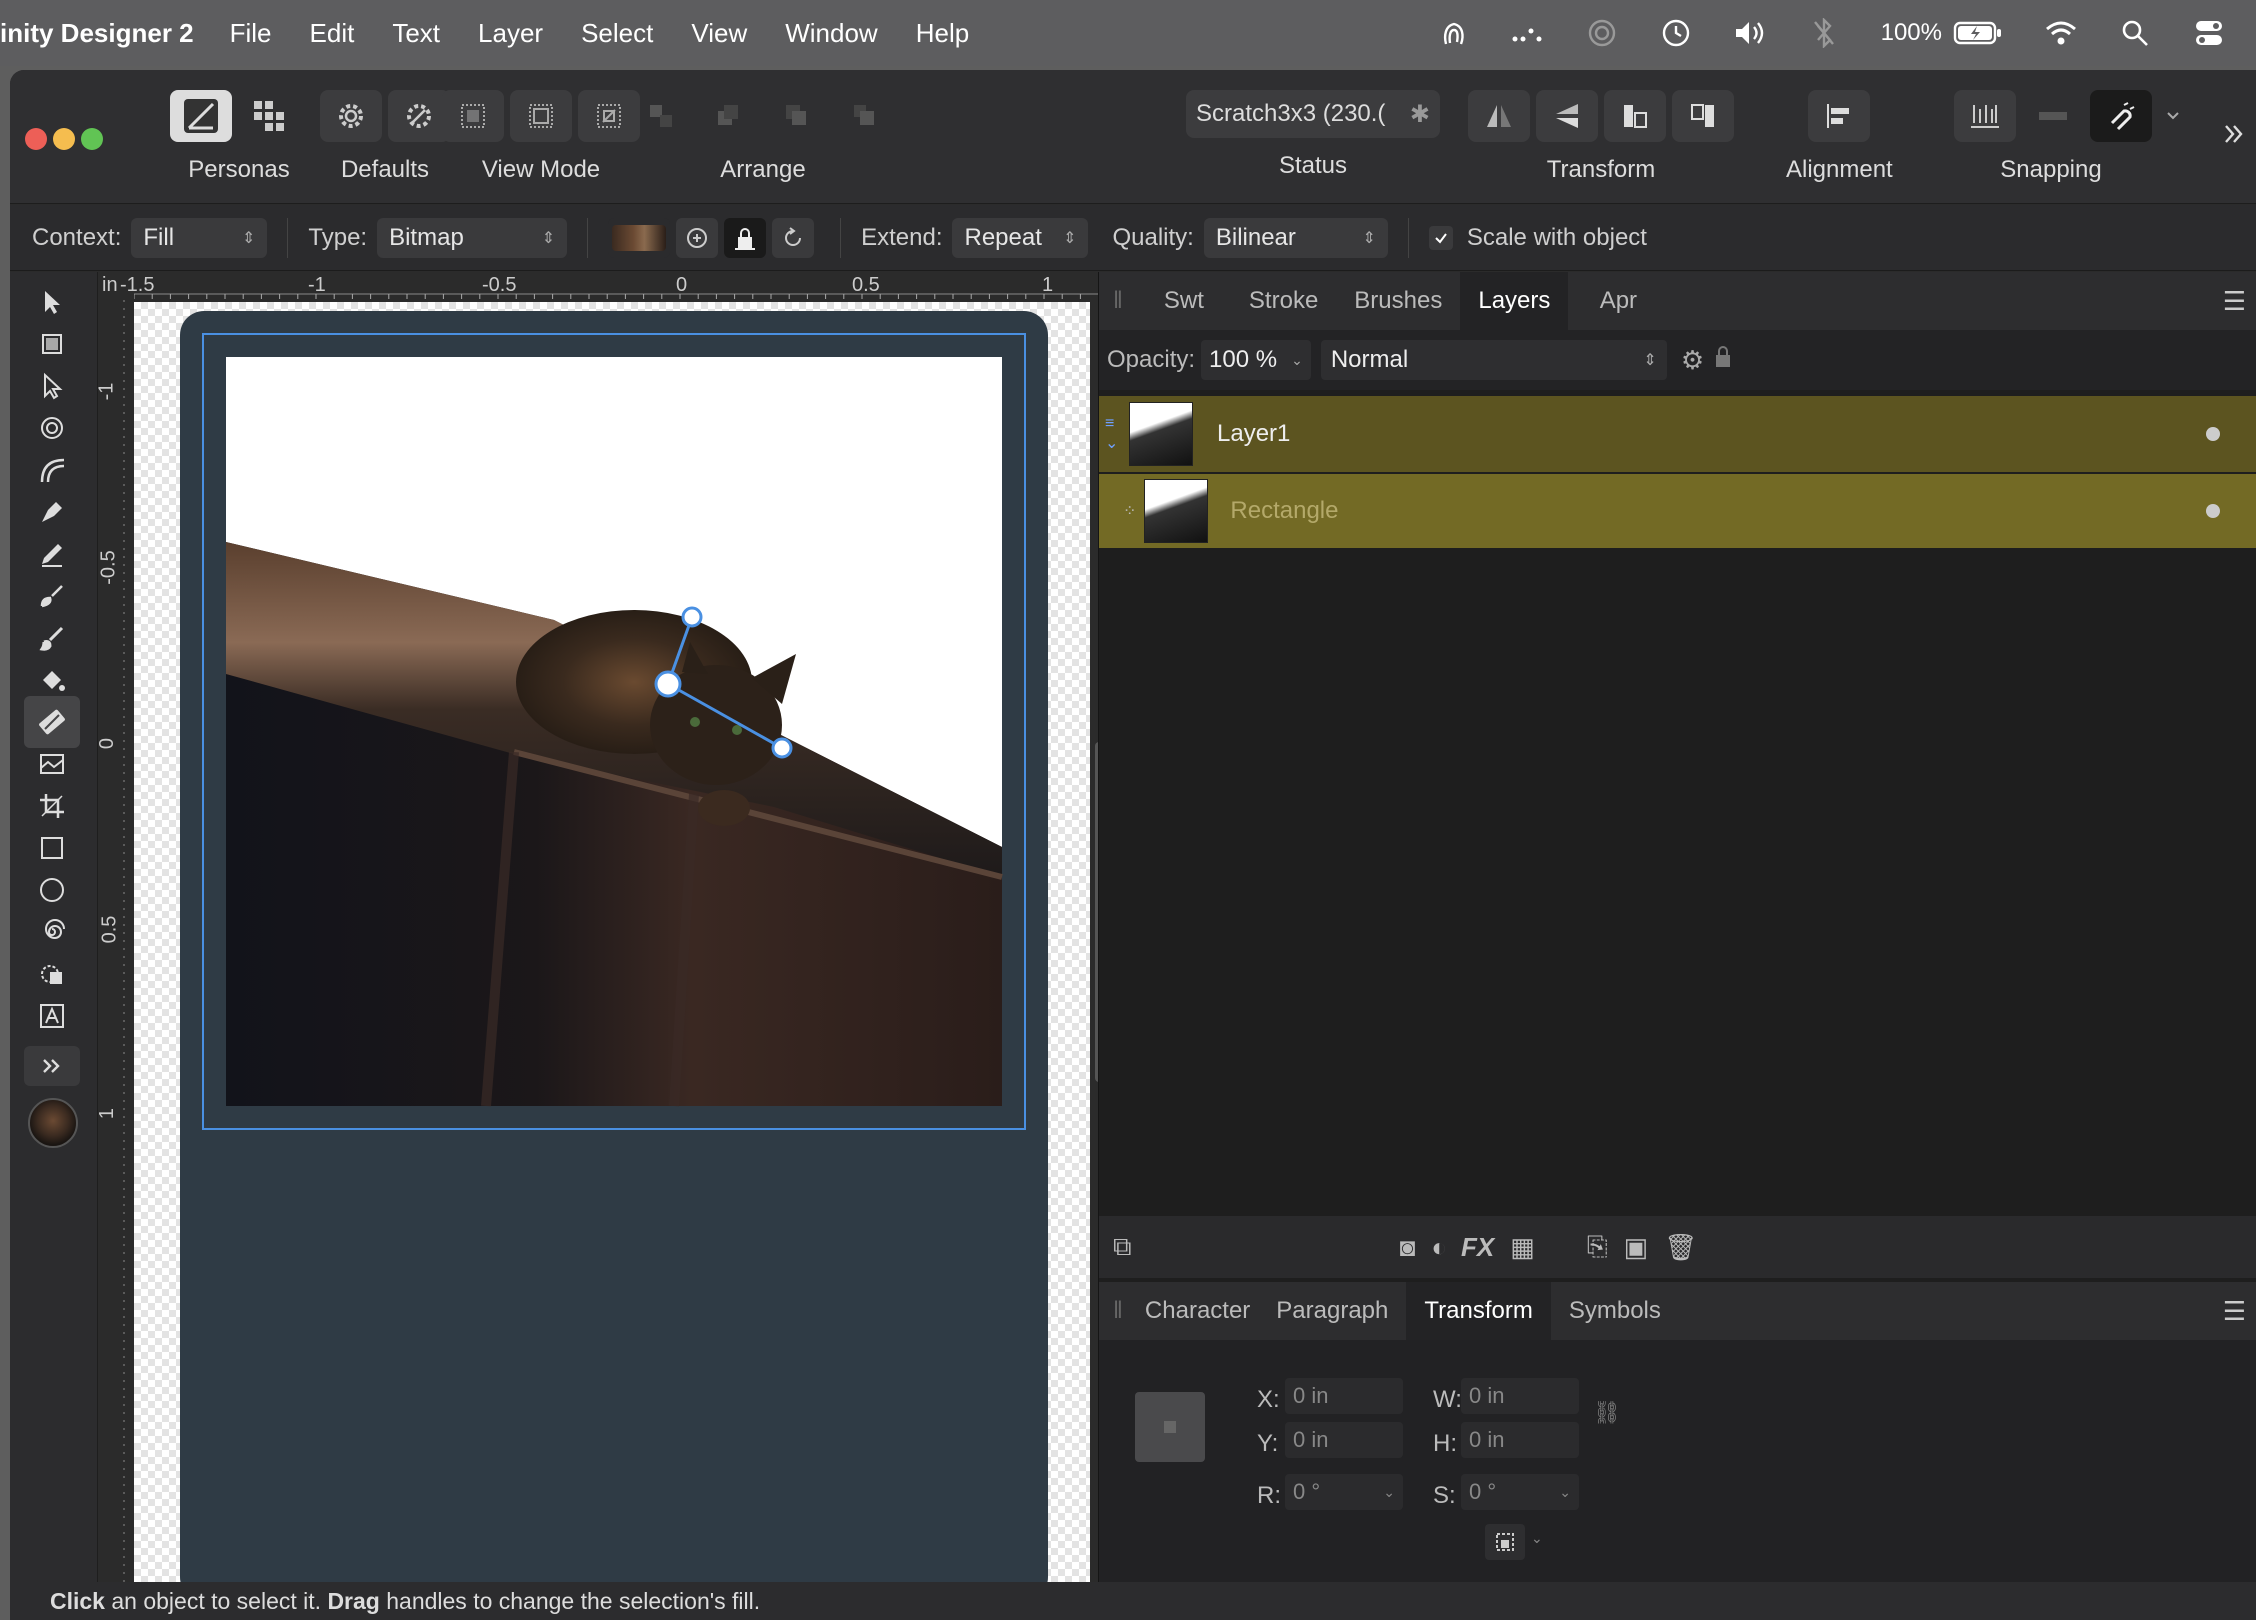  I want to click on tab-character: Character, so click(1197, 1311).